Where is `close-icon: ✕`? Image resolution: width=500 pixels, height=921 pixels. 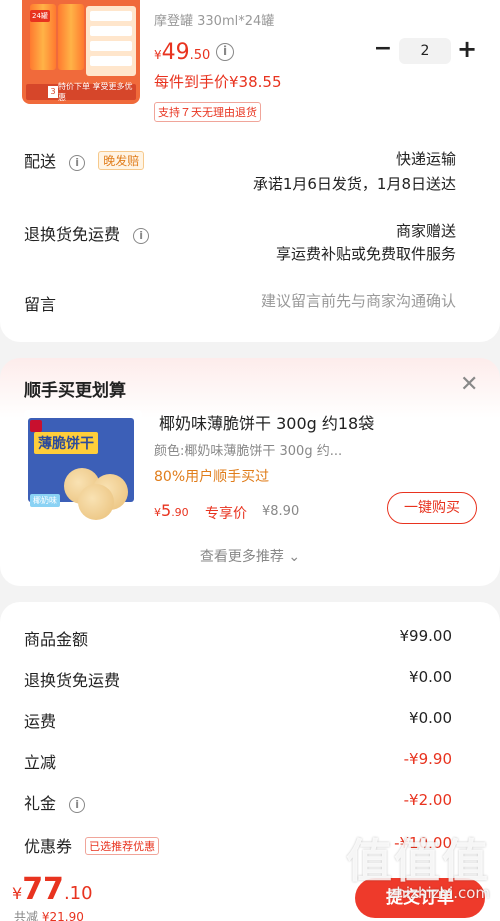
close-icon: ✕ is located at coordinates (469, 385).